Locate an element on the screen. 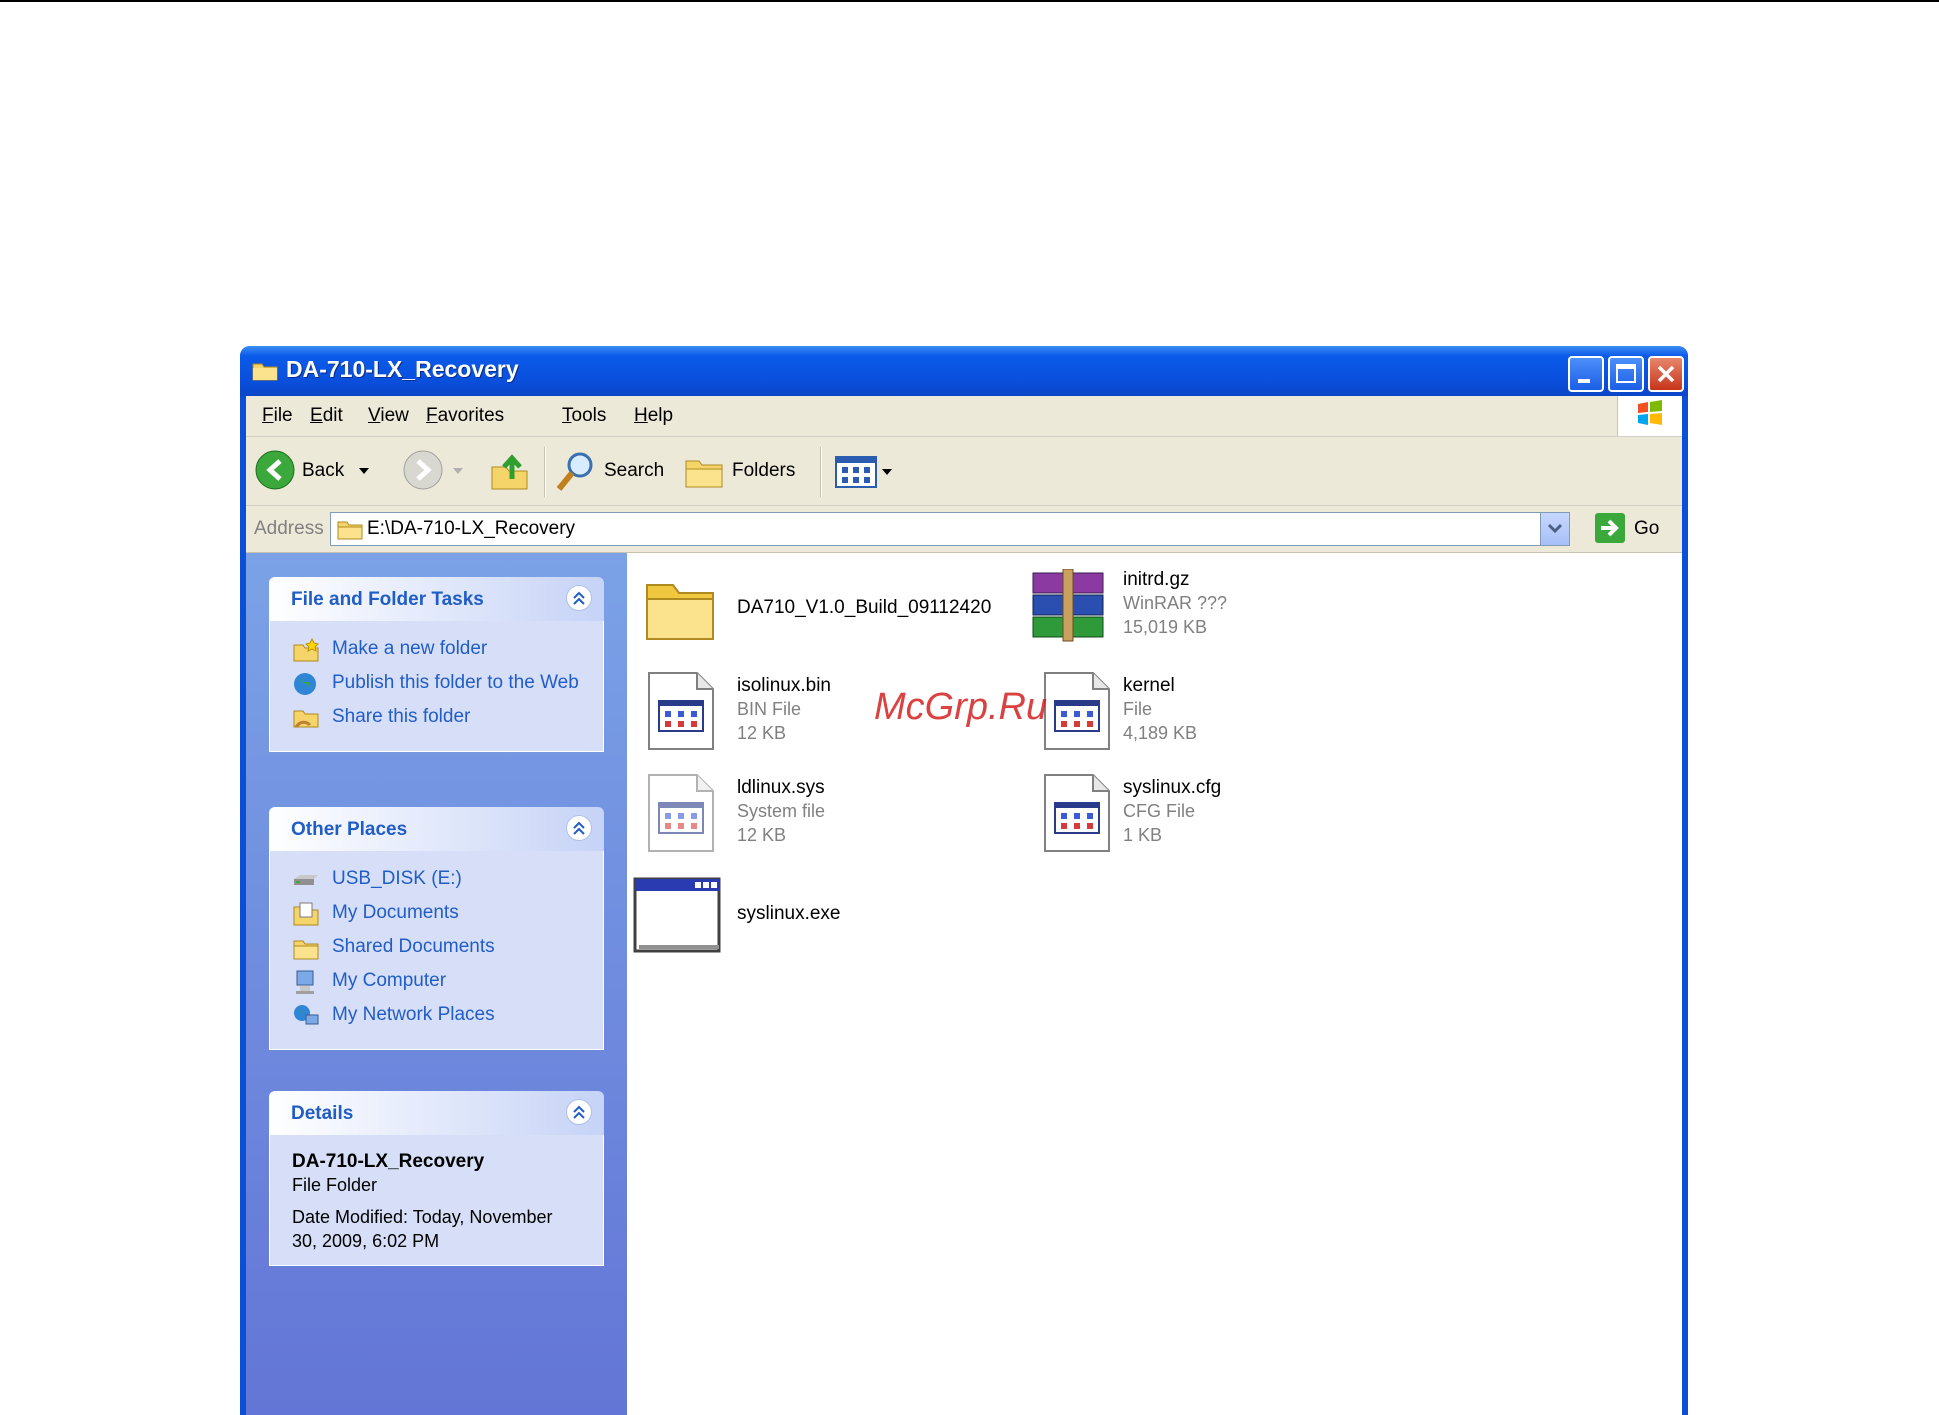 This screenshot has height=1415, width=1939. go-label: Go is located at coordinates (1647, 528).